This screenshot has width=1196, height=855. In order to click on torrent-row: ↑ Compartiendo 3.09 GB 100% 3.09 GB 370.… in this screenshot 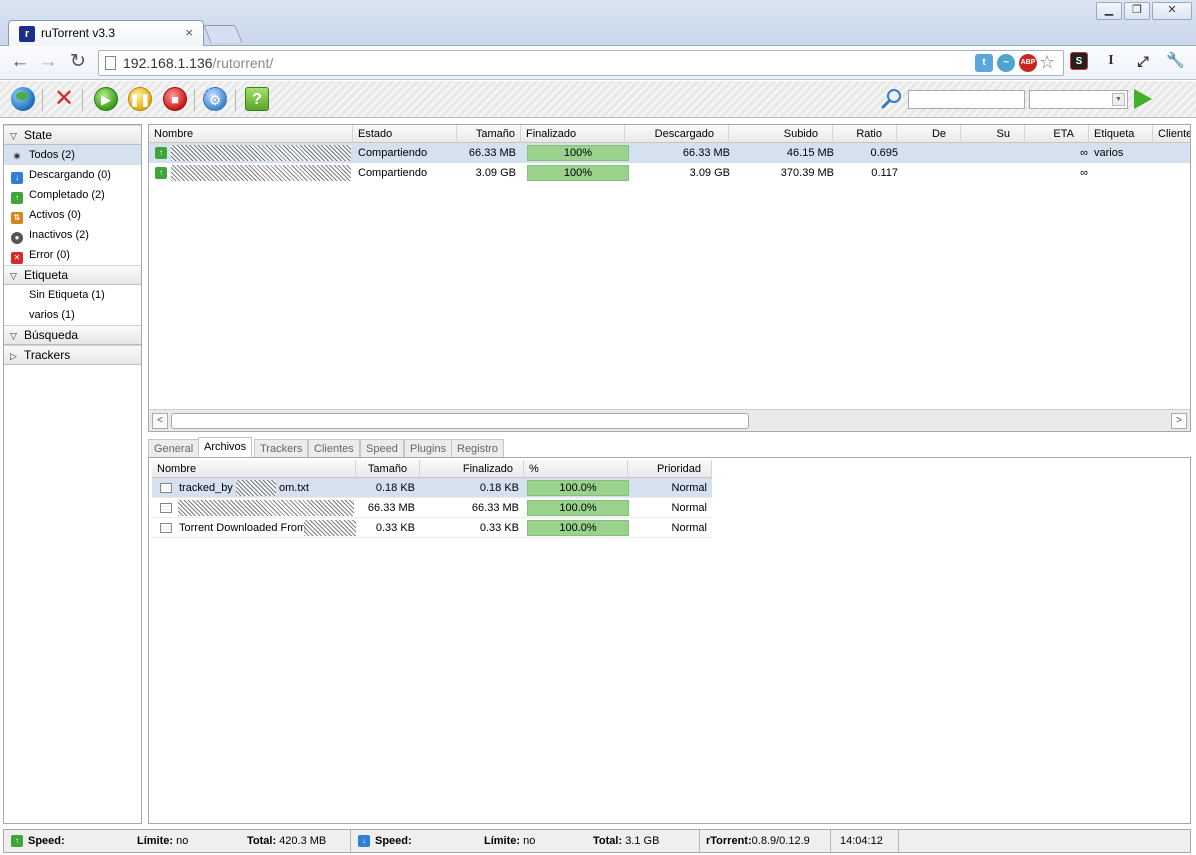, I will do `click(669, 173)`.